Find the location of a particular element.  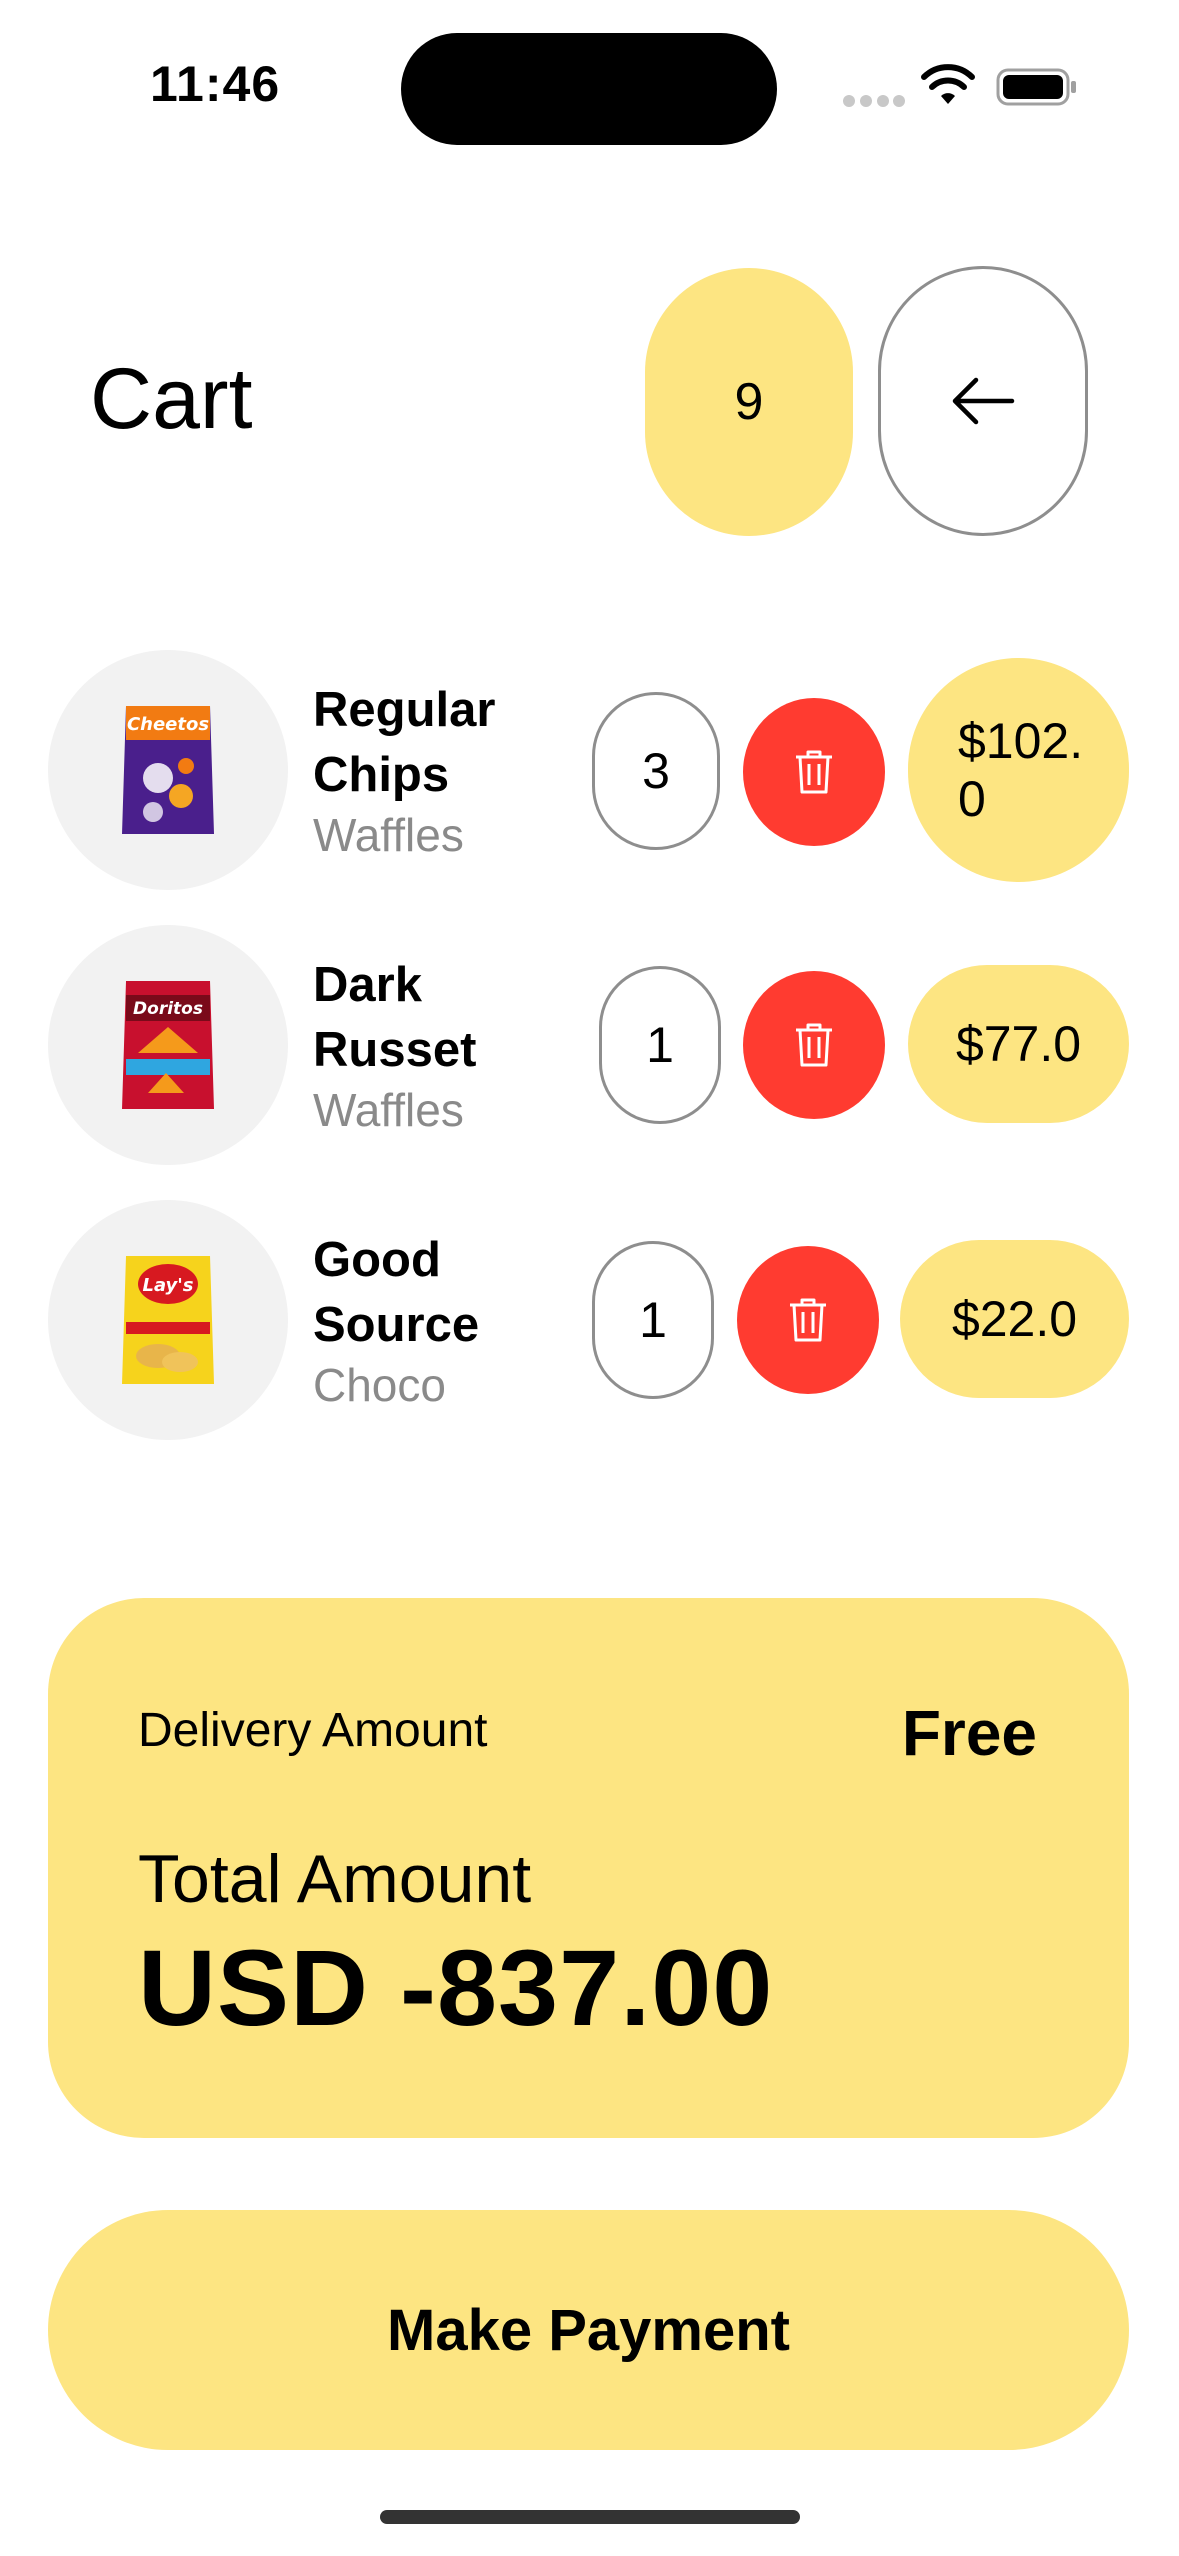

cart-item: Lay's Good Source Choco 1 $22.0 is located at coordinates (589, 1328).